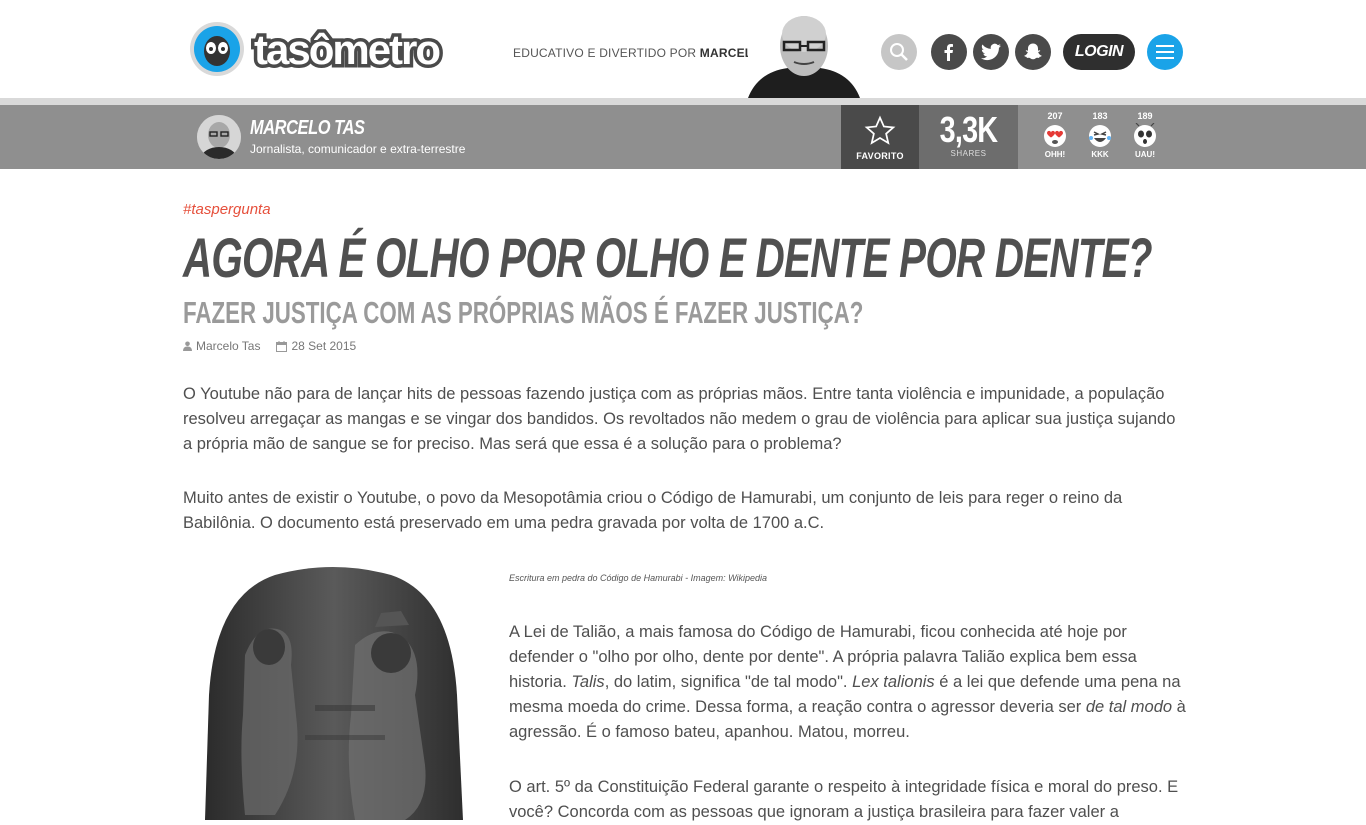  Describe the element at coordinates (804, 52) in the screenshot. I see `host-photo` at that location.